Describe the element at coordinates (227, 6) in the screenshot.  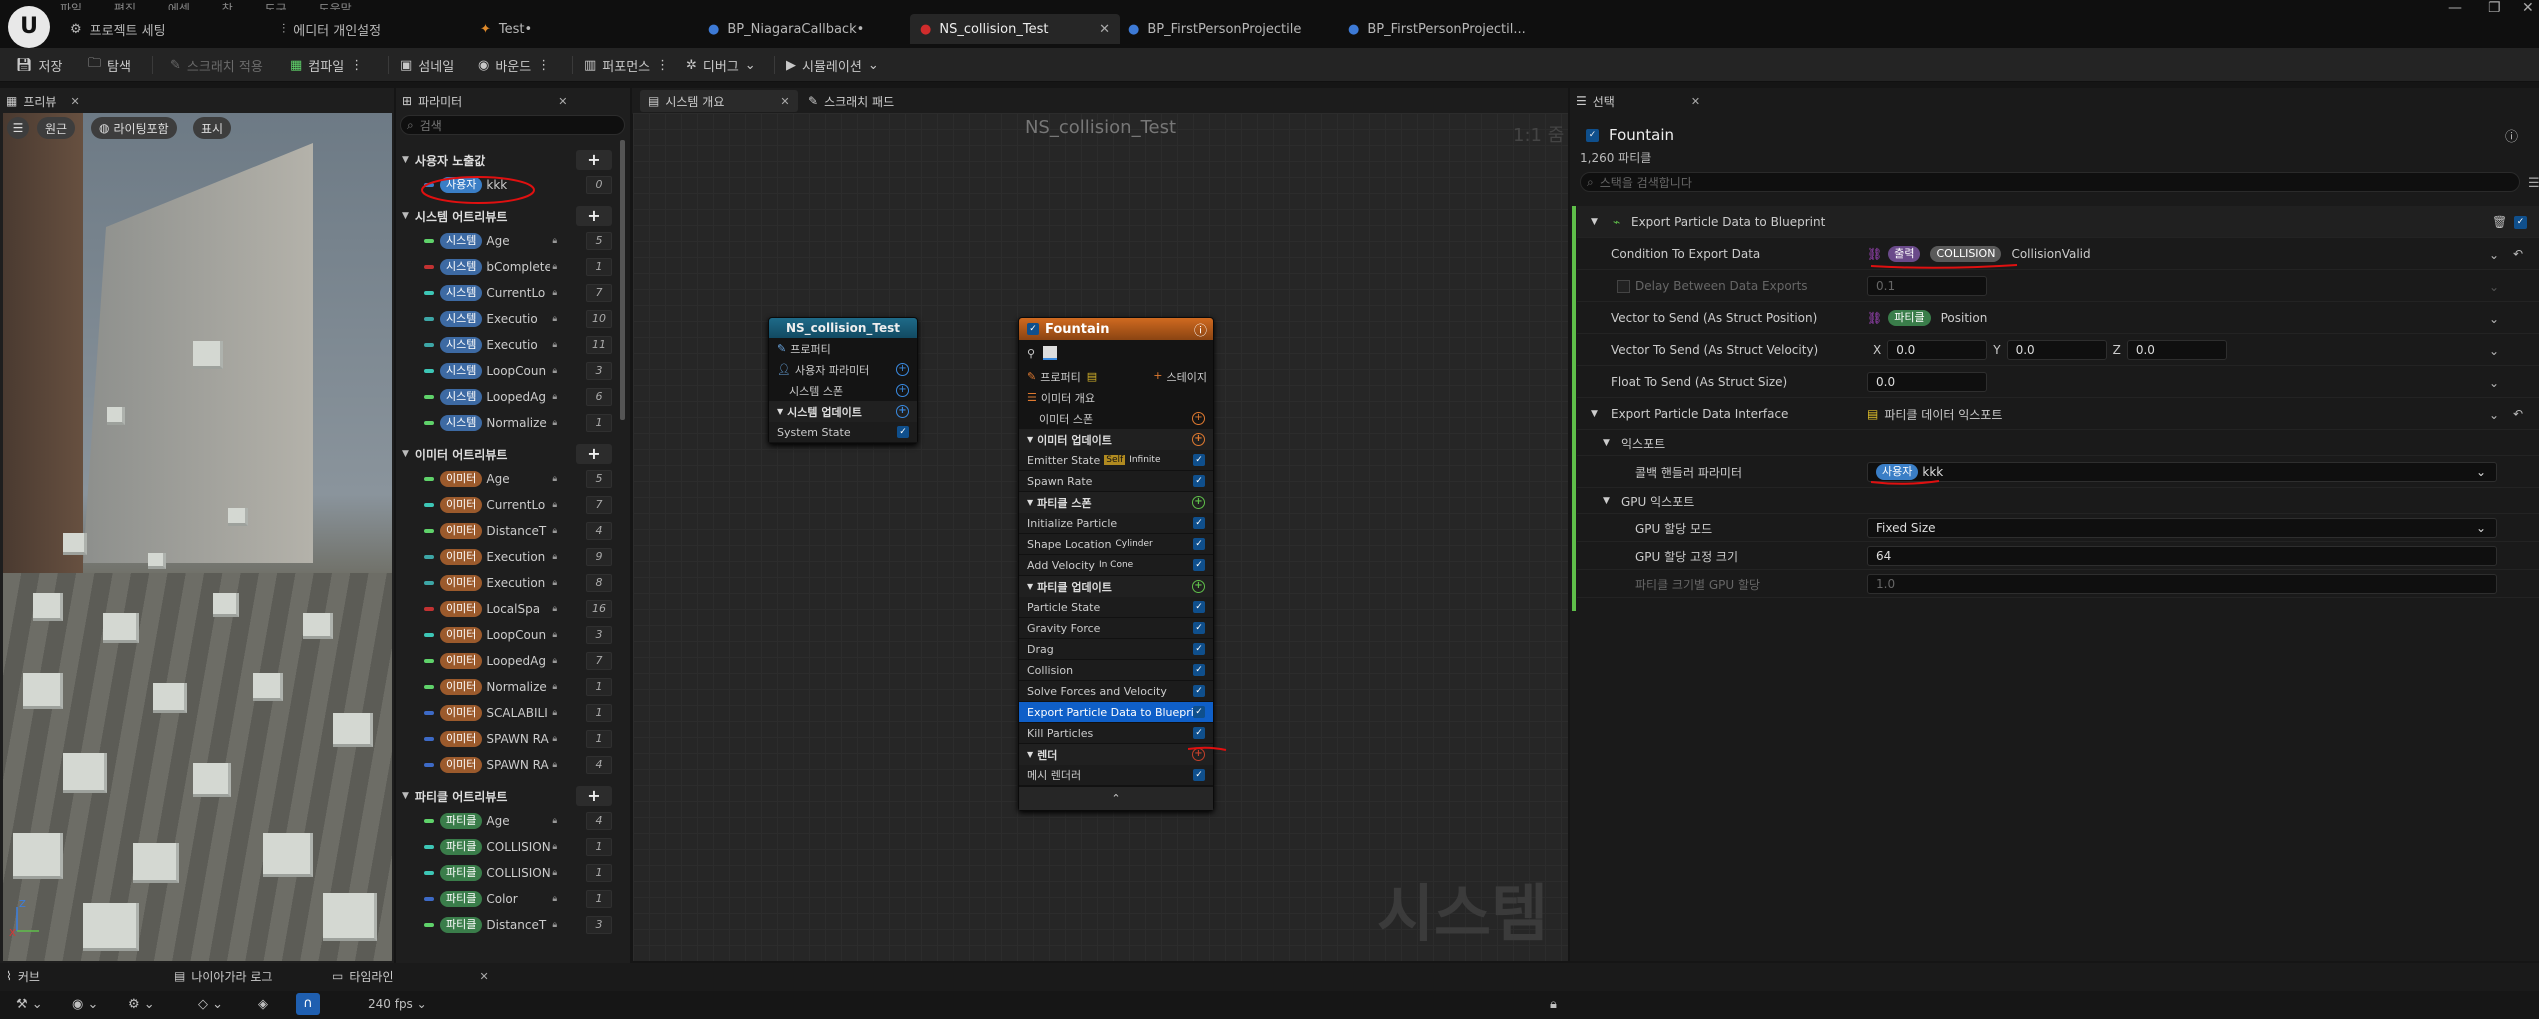
I see `menu-window: 창` at that location.